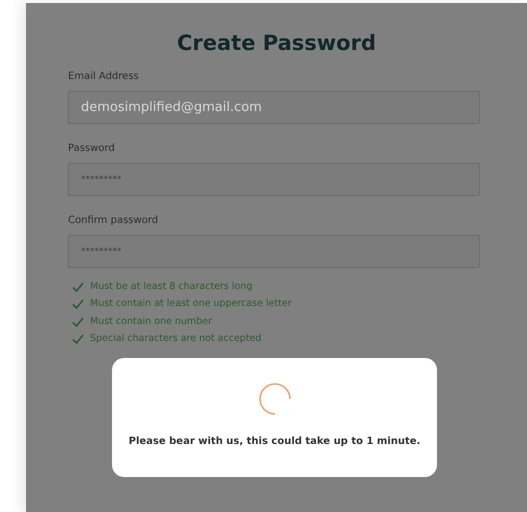 This screenshot has height=512, width=527. I want to click on field-label: Email Address, so click(103, 77).